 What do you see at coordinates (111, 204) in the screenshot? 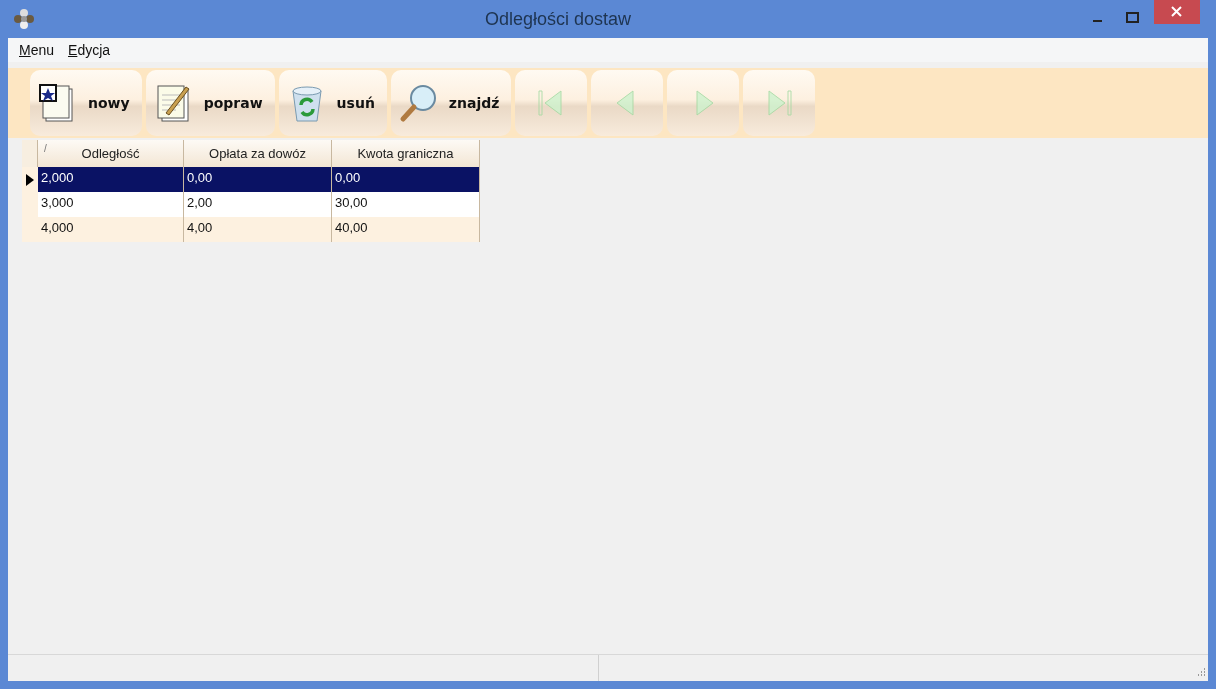
I see `table-cell: 3,000` at bounding box center [111, 204].